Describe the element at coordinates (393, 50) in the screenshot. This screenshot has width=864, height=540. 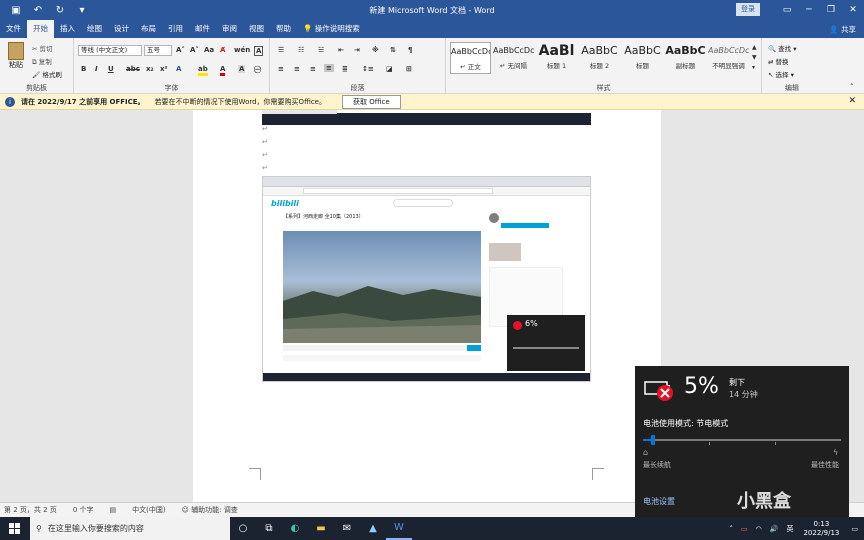
I see `sort-icon: ⇅` at that location.